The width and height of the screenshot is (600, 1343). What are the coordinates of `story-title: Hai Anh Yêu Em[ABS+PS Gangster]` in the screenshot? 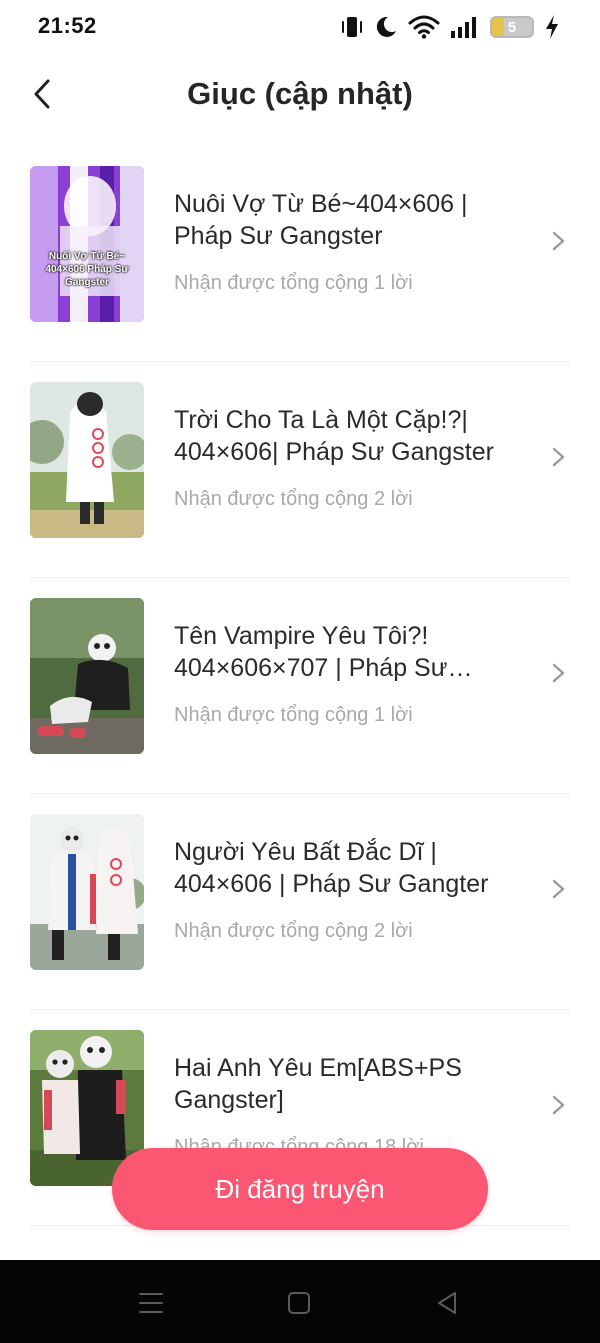 It's located at (318, 1084).